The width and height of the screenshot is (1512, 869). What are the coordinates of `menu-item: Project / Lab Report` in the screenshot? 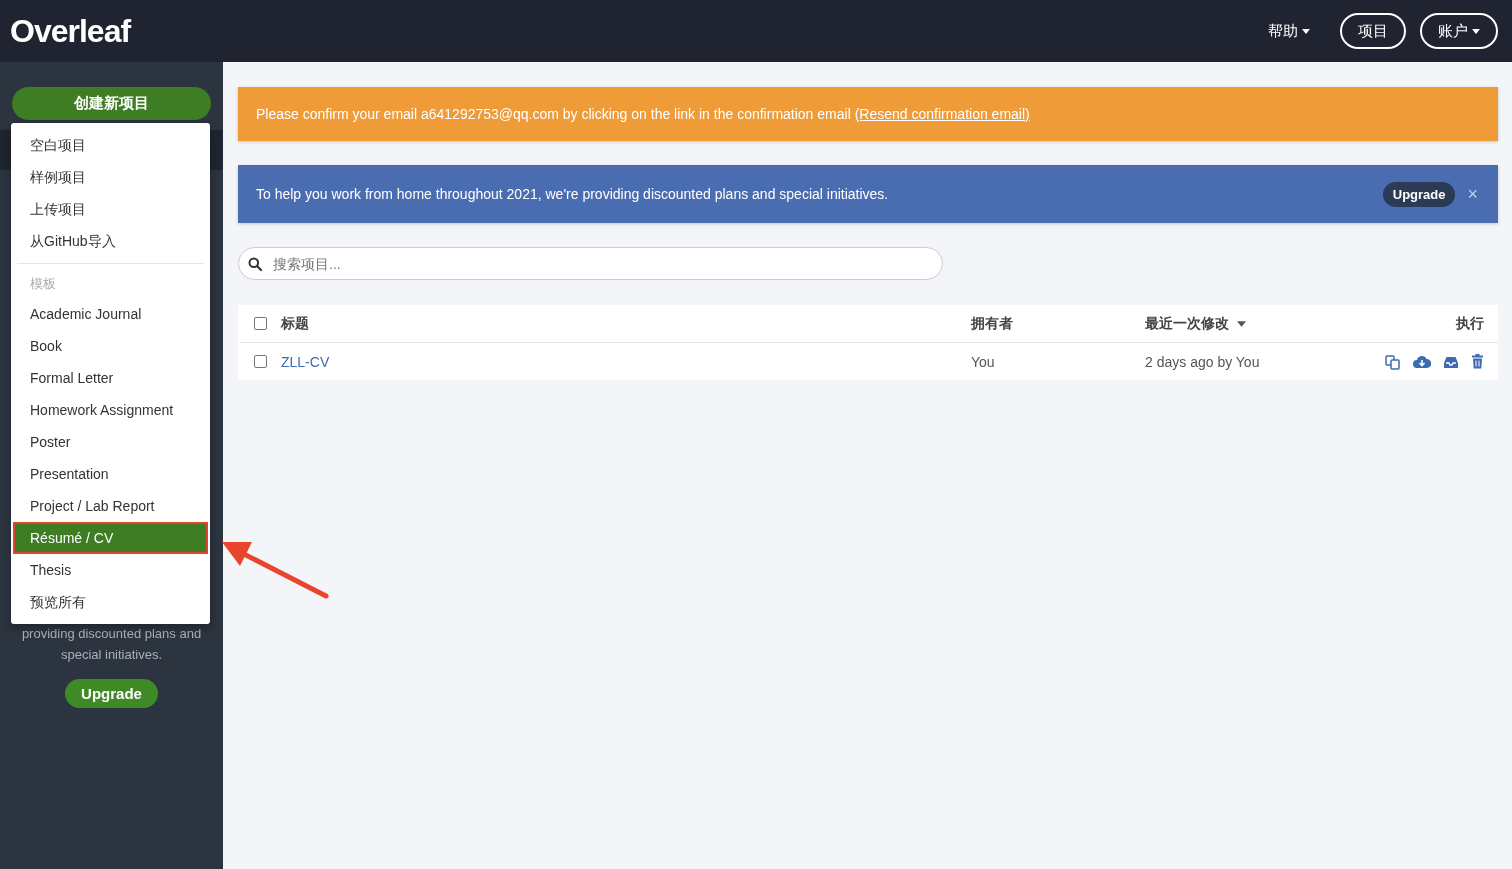 It's located at (110, 506).